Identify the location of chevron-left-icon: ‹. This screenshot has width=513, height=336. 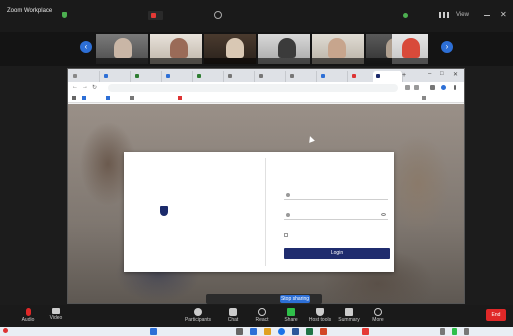
(86, 46).